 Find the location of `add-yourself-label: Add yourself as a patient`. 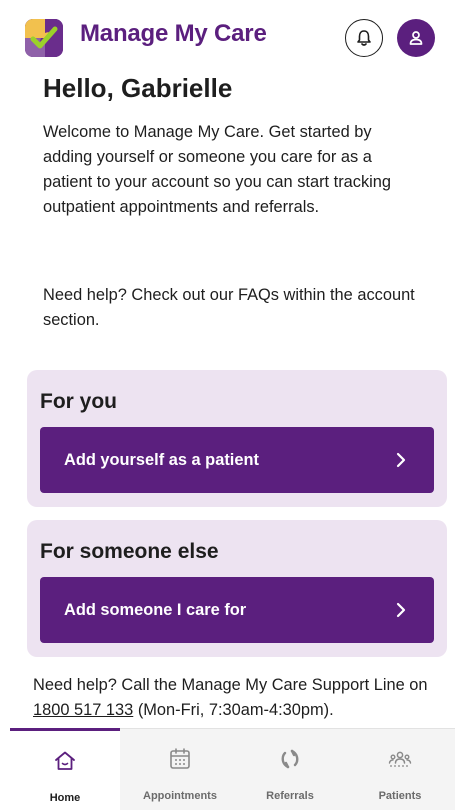

add-yourself-label: Add yourself as a patient is located at coordinates (161, 460).